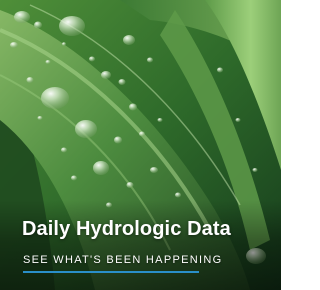 This screenshot has width=320, height=290. I want to click on card-title: Daily Hydrologic Data, so click(126, 229).